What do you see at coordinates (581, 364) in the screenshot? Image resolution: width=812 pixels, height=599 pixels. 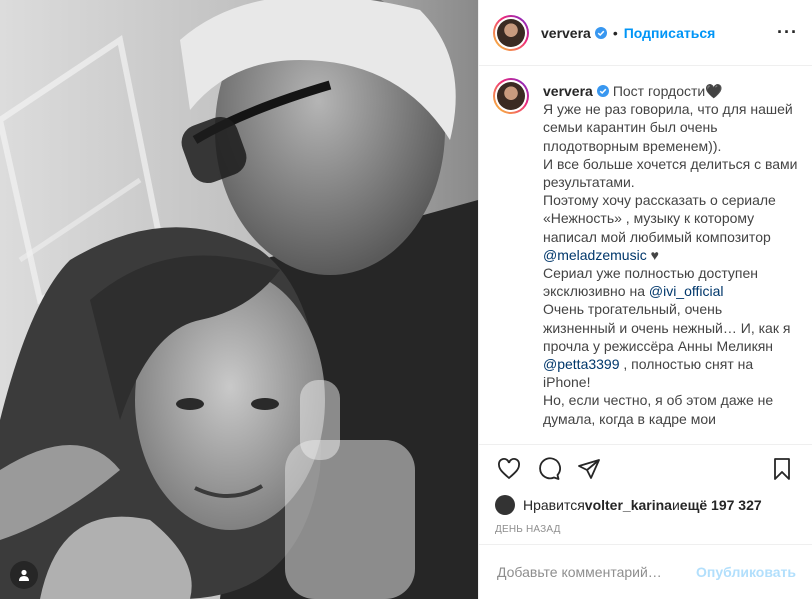 I see `mention-petta3399: @petta3399` at bounding box center [581, 364].